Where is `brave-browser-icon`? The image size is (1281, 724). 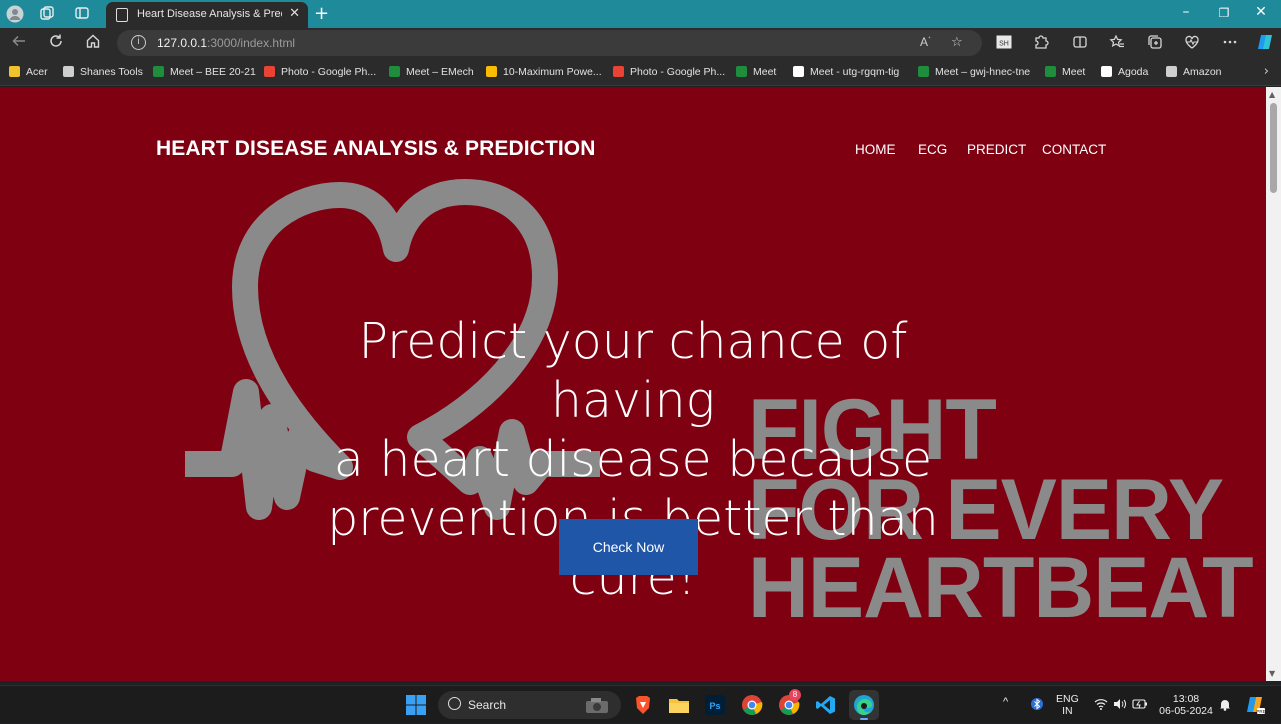
brave-browser-icon is located at coordinates (643, 705).